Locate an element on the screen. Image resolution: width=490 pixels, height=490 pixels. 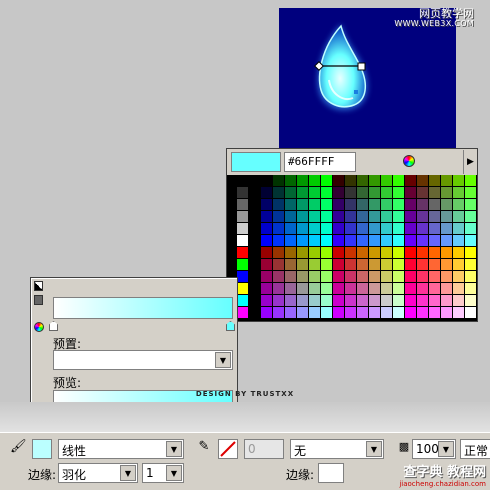
paint-bucket-icon: 🖌 is located at coordinates (18, 447).